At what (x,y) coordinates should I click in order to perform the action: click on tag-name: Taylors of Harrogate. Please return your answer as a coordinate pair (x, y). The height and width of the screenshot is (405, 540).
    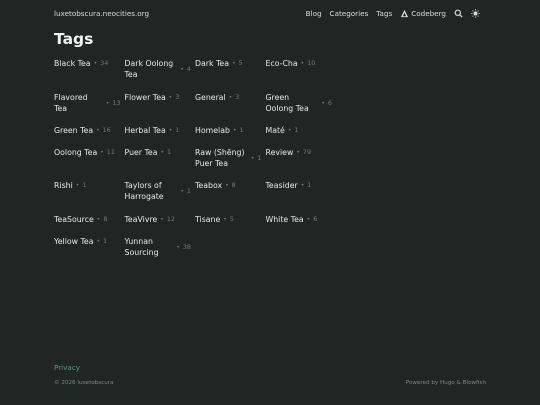
    Looking at the image, I should click on (144, 191).